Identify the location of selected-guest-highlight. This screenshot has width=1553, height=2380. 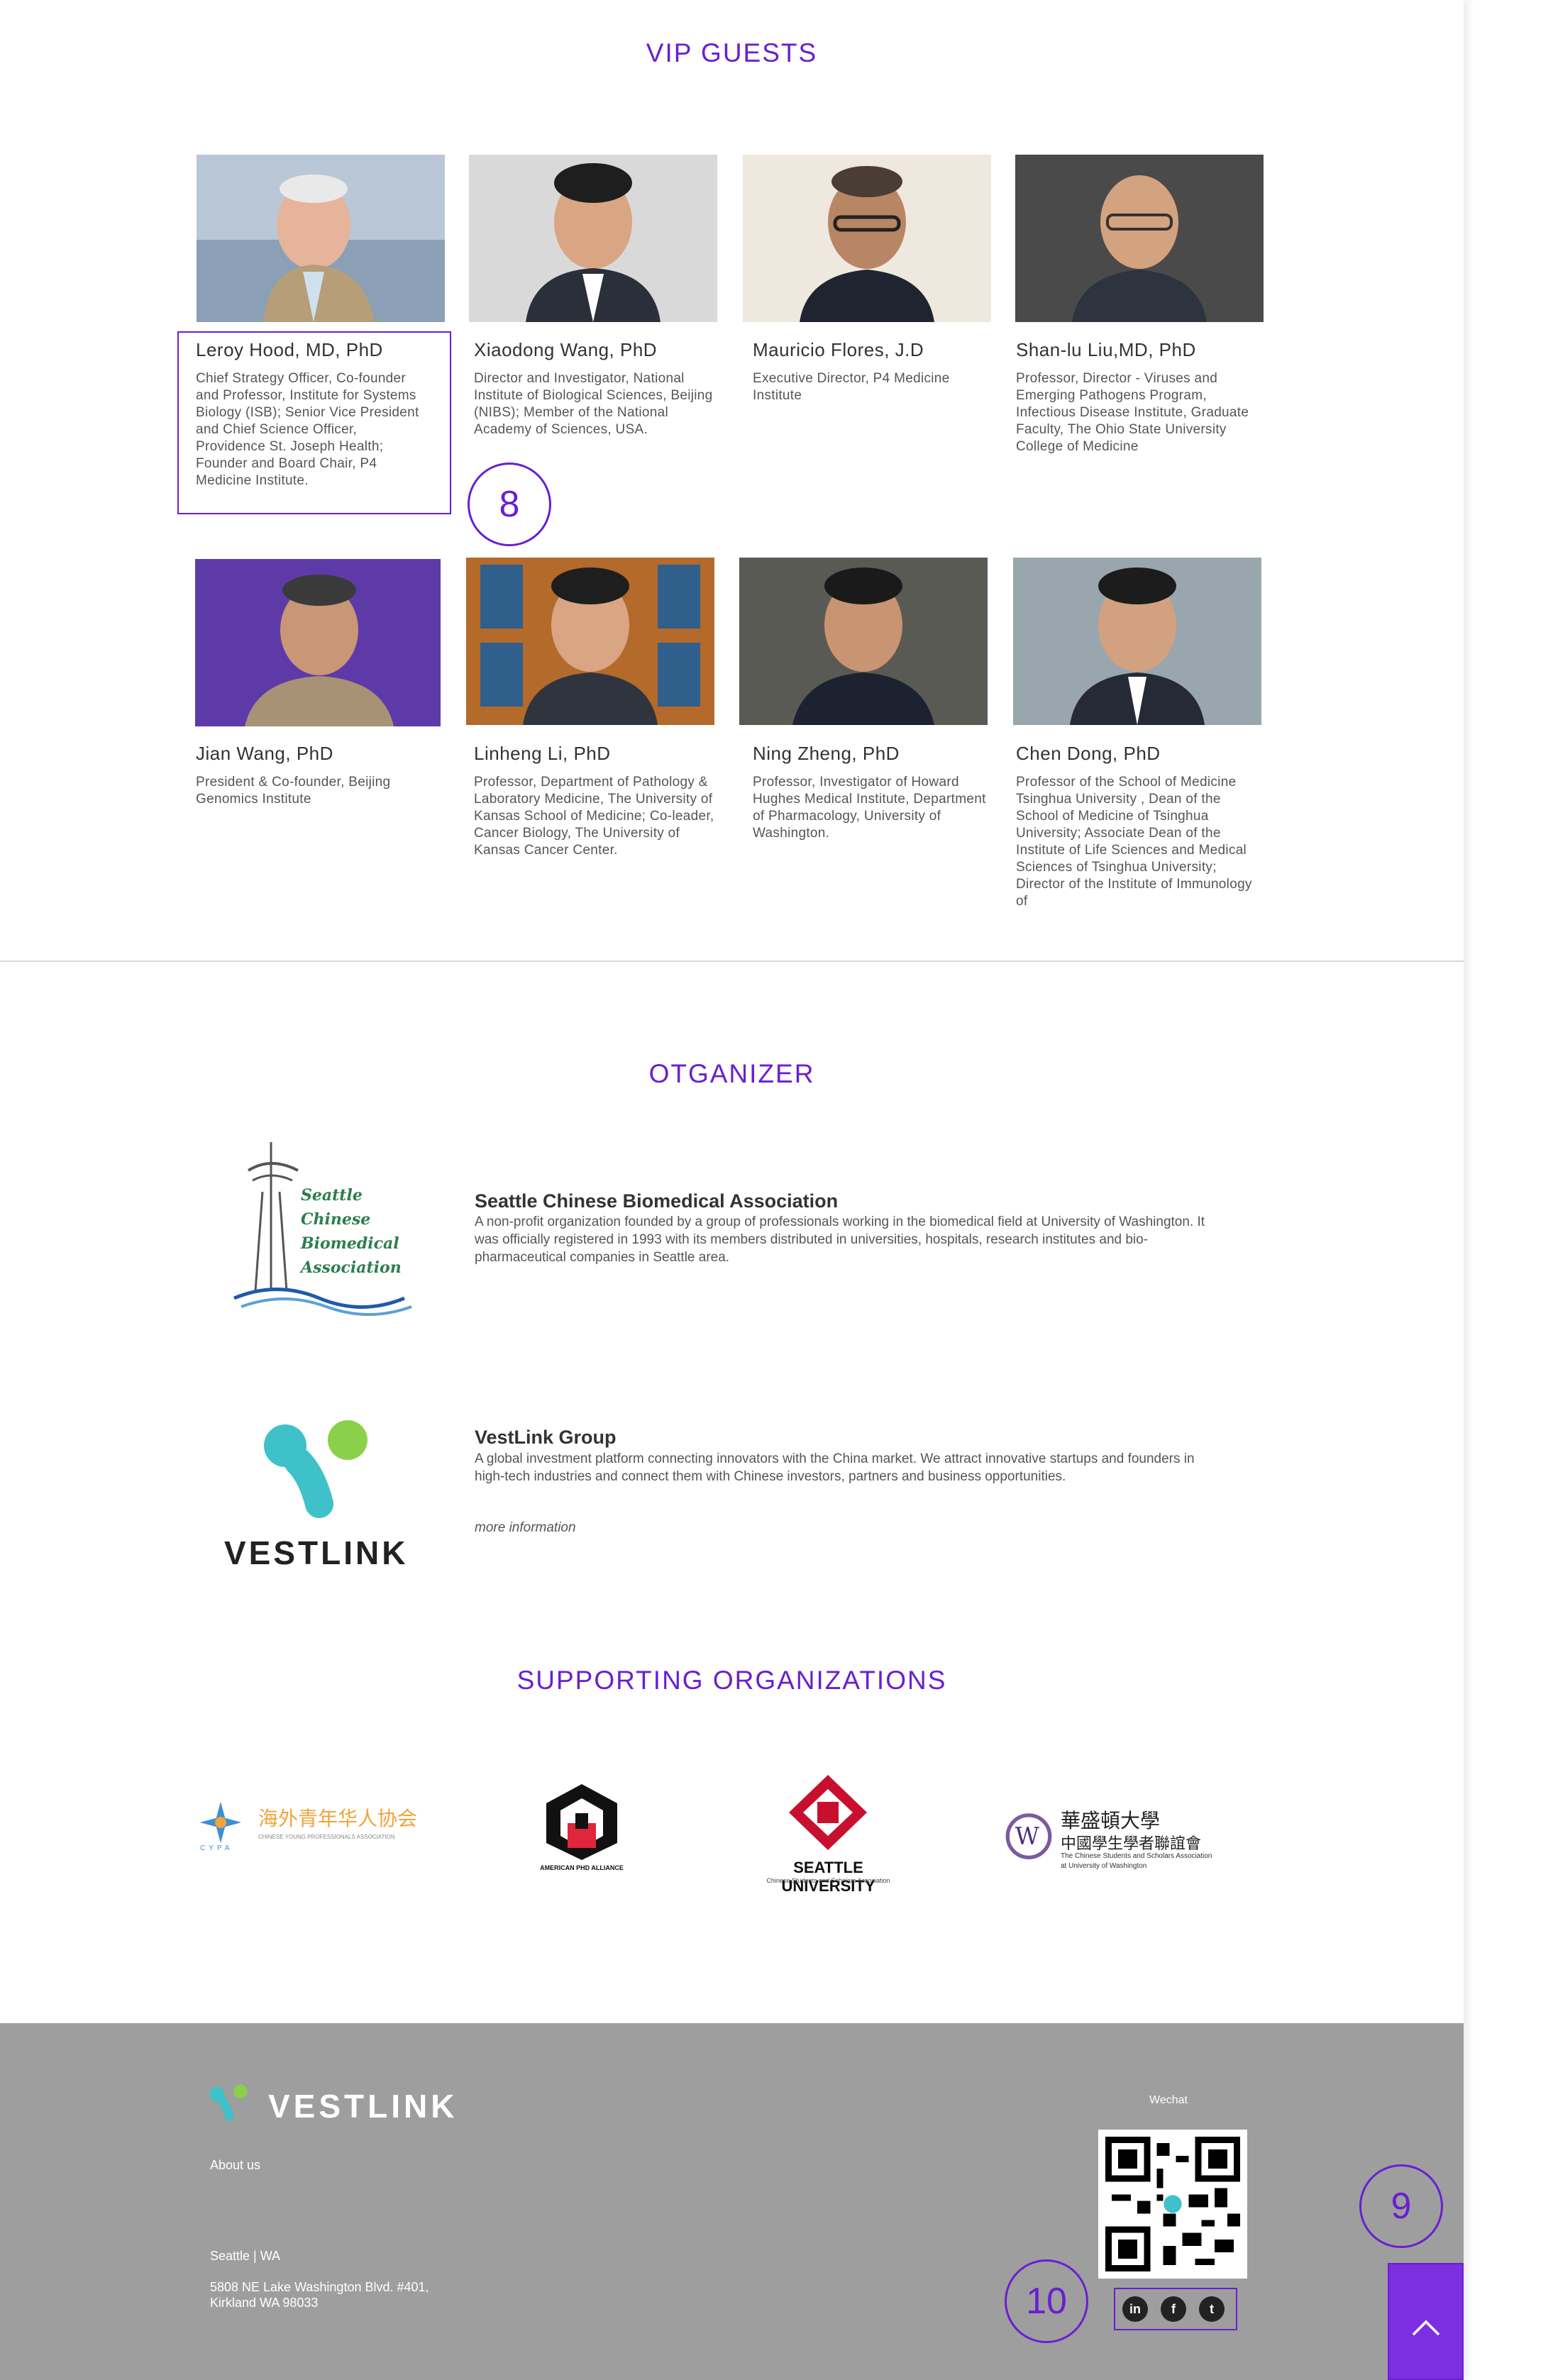
(314, 422).